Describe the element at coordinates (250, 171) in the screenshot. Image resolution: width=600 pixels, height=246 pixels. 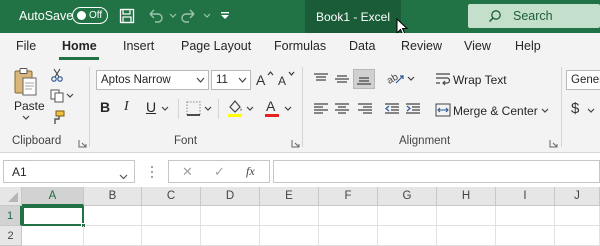
I see `insert-function-icon: fx` at that location.